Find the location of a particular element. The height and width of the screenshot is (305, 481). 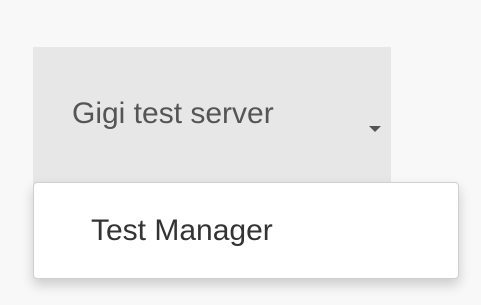

server-dropdown-label: Gigi test server is located at coordinates (173, 113).